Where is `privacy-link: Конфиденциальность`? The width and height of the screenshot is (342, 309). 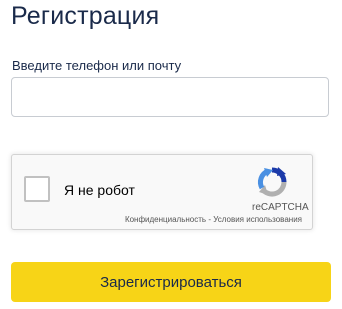
privacy-link: Конфиденциальность is located at coordinates (165, 219).